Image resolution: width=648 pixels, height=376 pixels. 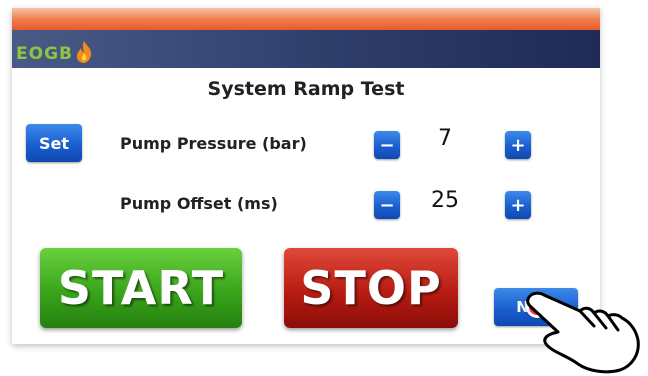 I want to click on pump-pressure-increase-button: +, so click(x=518, y=145).